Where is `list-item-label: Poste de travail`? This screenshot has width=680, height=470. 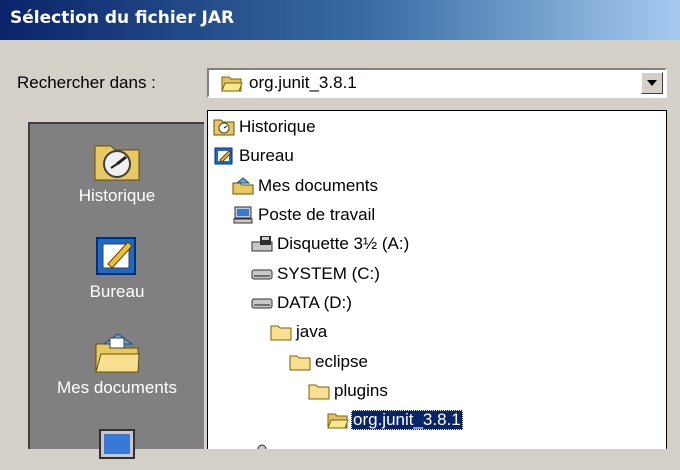 list-item-label: Poste de travail is located at coordinates (317, 214).